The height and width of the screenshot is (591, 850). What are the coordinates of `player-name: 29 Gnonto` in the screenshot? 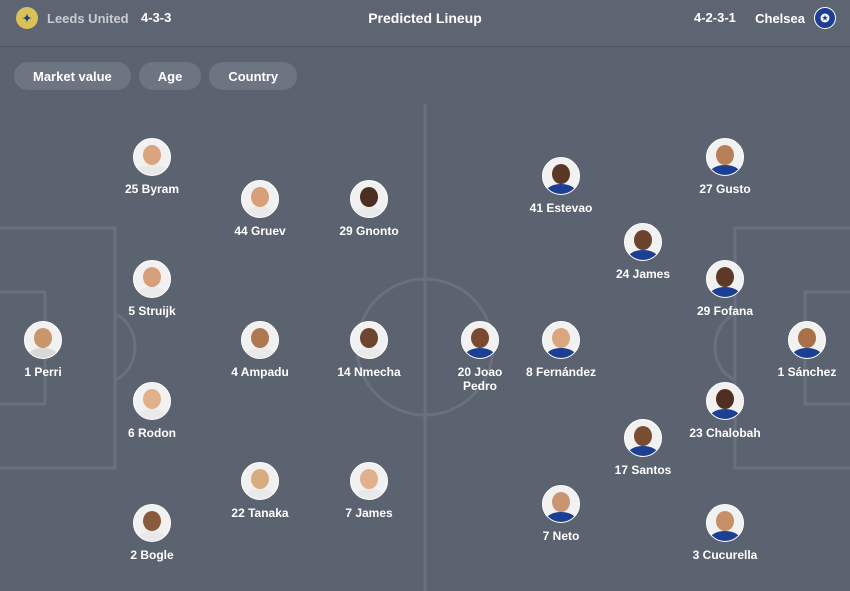 It's located at (369, 231).